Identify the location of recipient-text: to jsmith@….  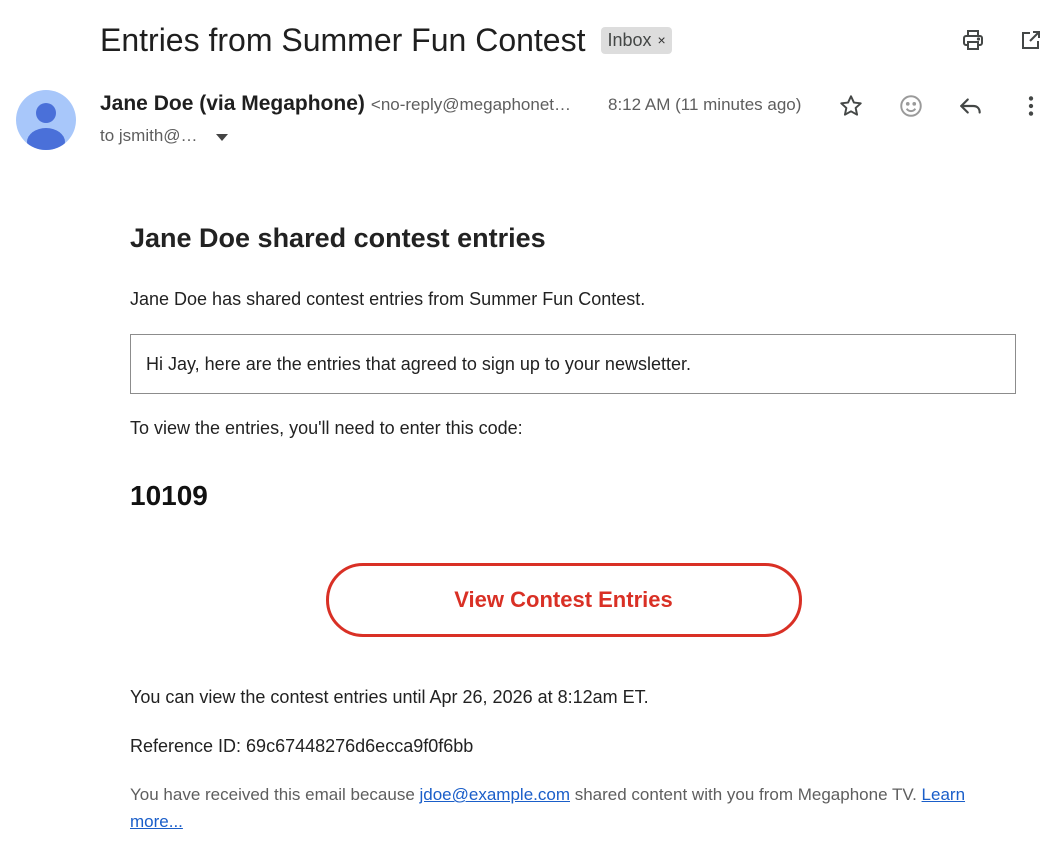
(149, 135).